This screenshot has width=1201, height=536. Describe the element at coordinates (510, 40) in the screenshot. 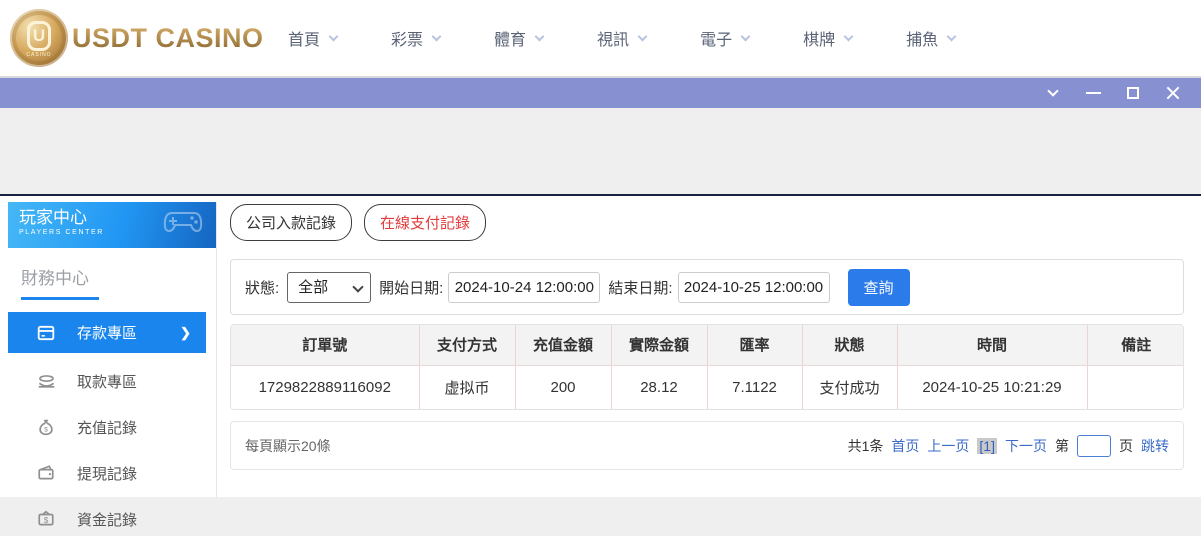

I see `nav-label: 體育` at that location.